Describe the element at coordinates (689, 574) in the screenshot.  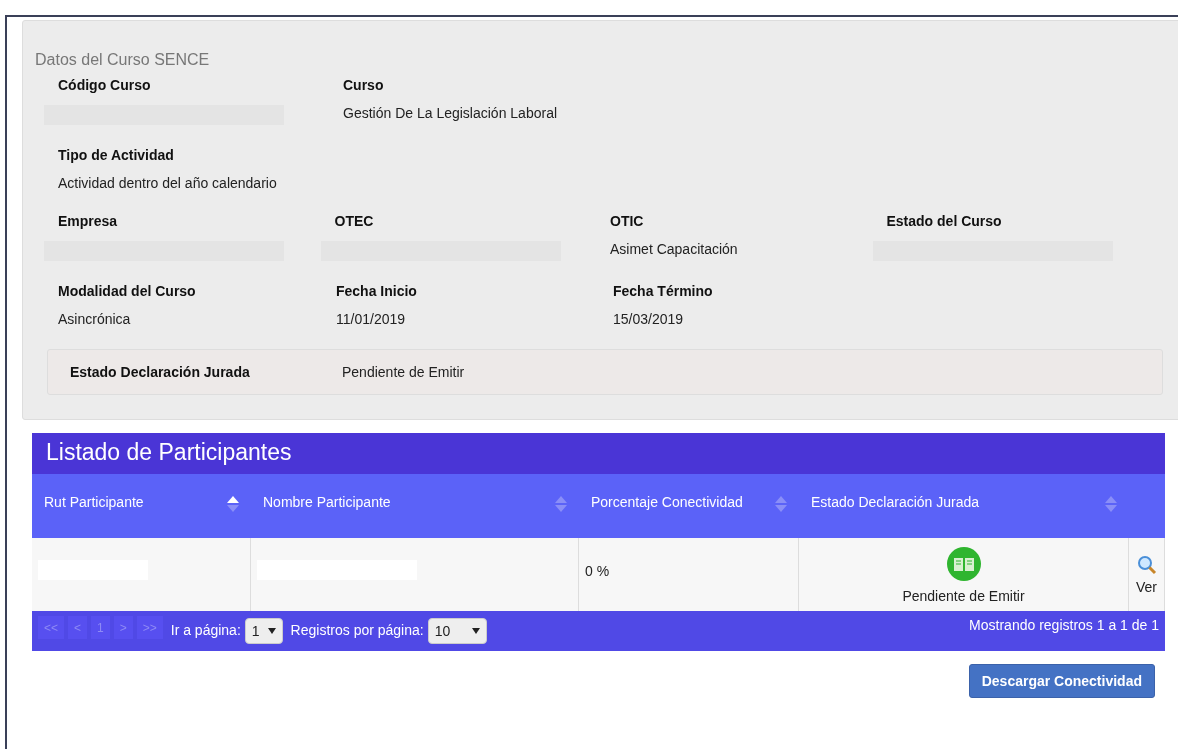
I see `table-cell: 0 %` at that location.